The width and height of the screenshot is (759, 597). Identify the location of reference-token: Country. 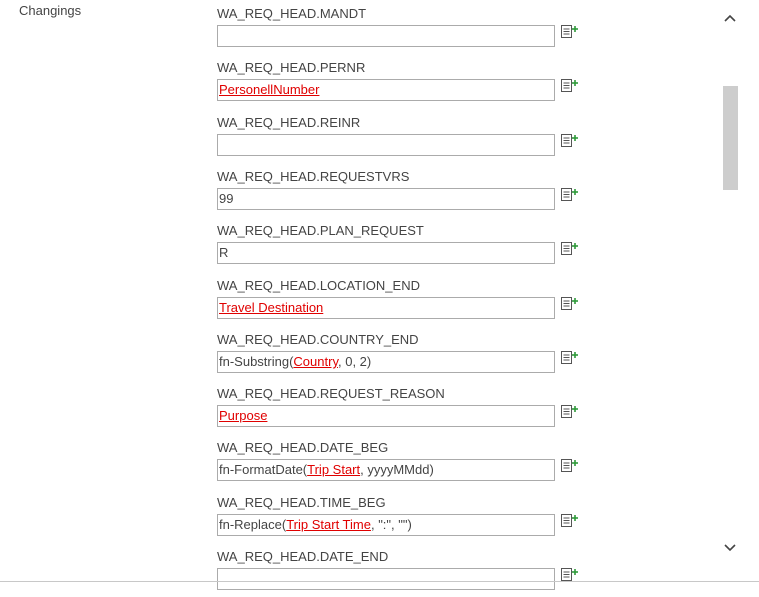
(315, 361).